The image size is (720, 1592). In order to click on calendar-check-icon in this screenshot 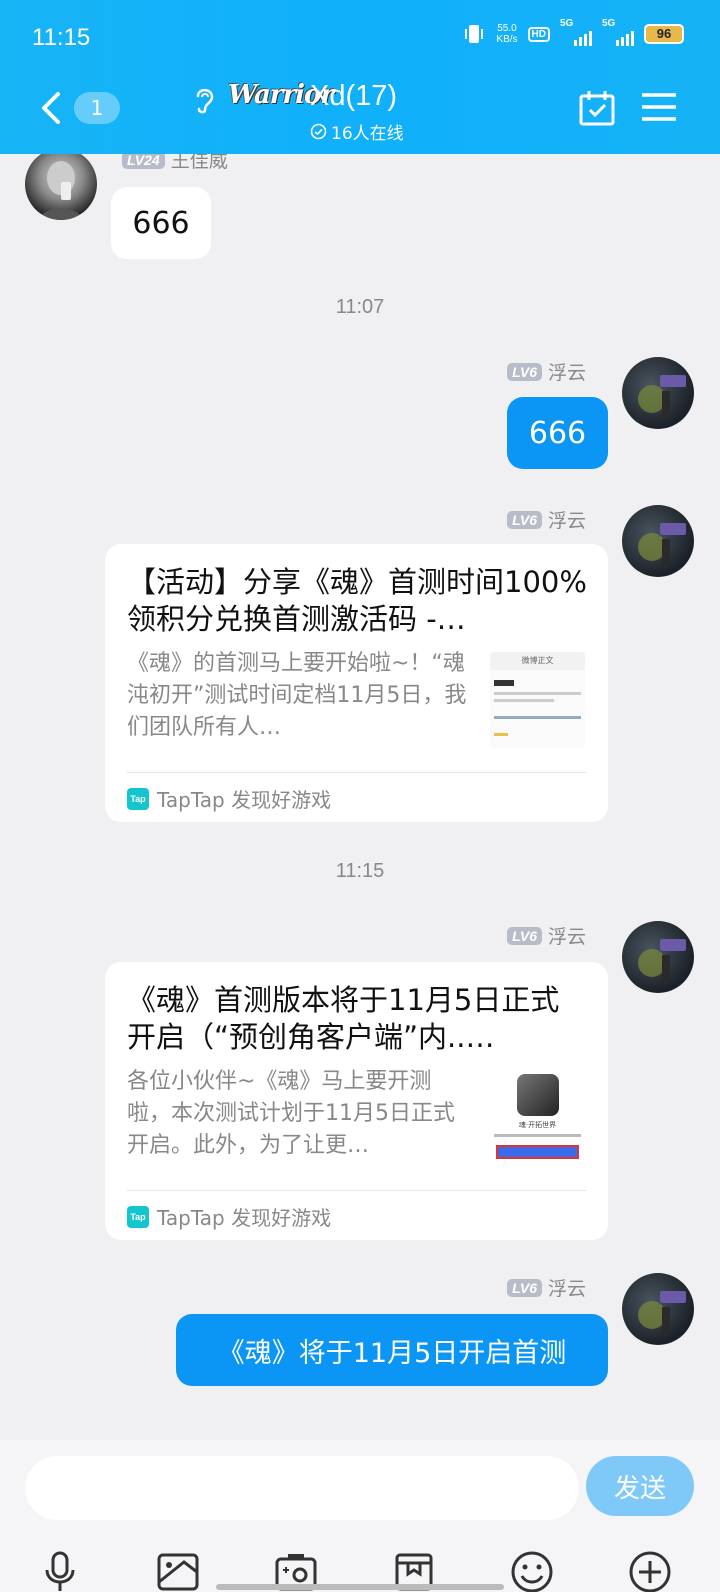, I will do `click(597, 108)`.